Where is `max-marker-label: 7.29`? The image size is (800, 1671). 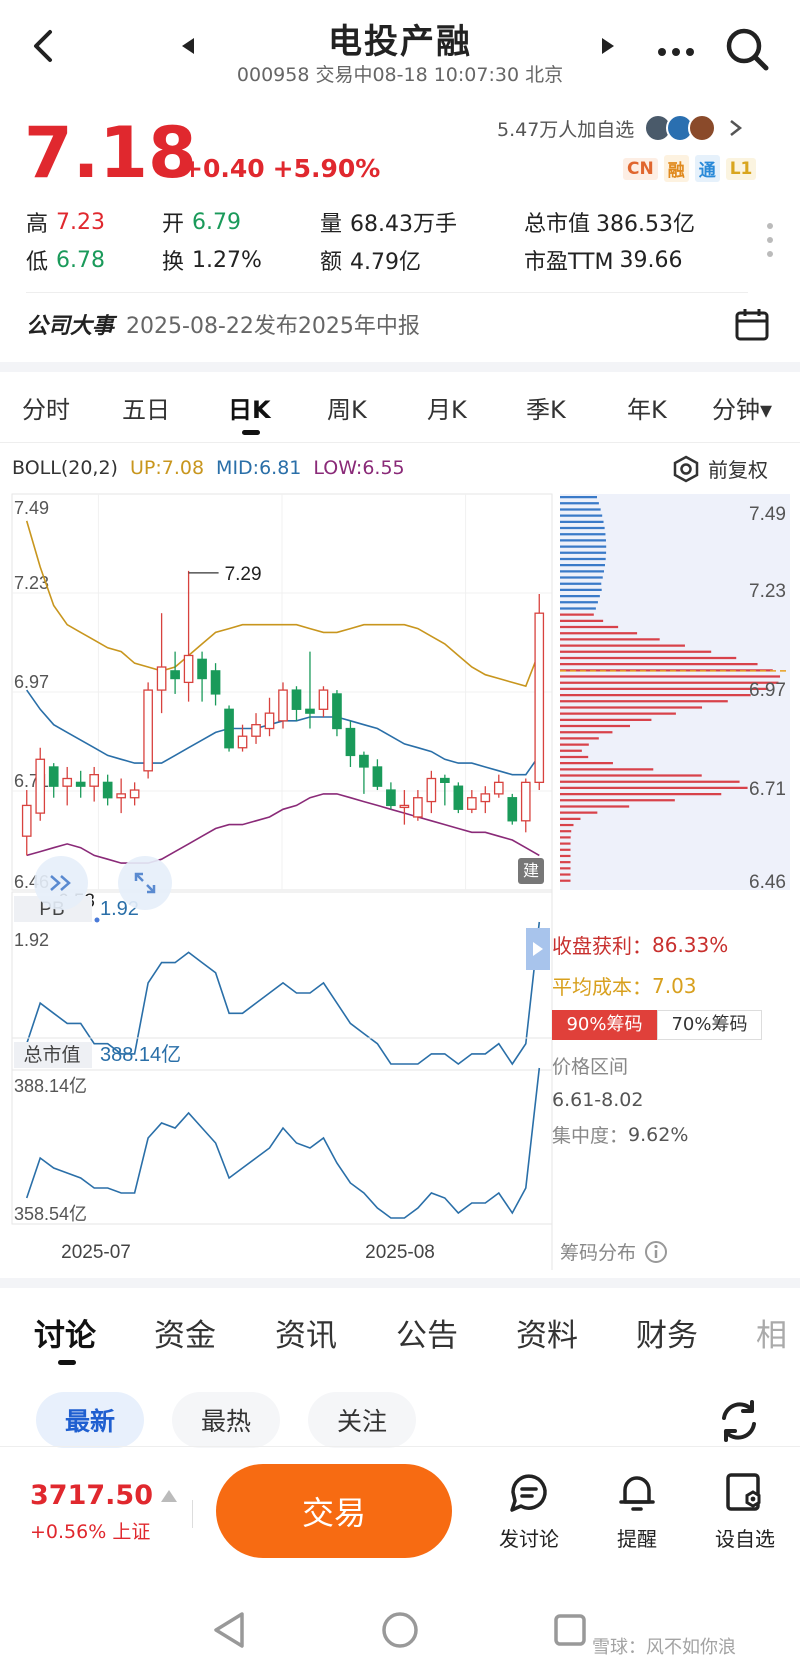
max-marker-label: 7.29 is located at coordinates (243, 574).